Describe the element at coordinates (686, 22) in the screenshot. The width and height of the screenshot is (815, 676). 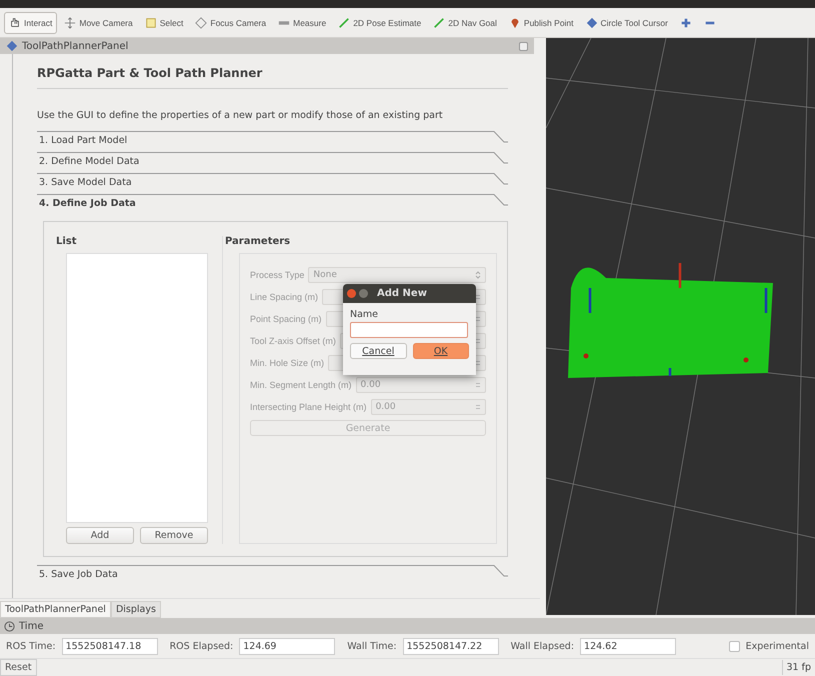
I see `plus-icon` at that location.